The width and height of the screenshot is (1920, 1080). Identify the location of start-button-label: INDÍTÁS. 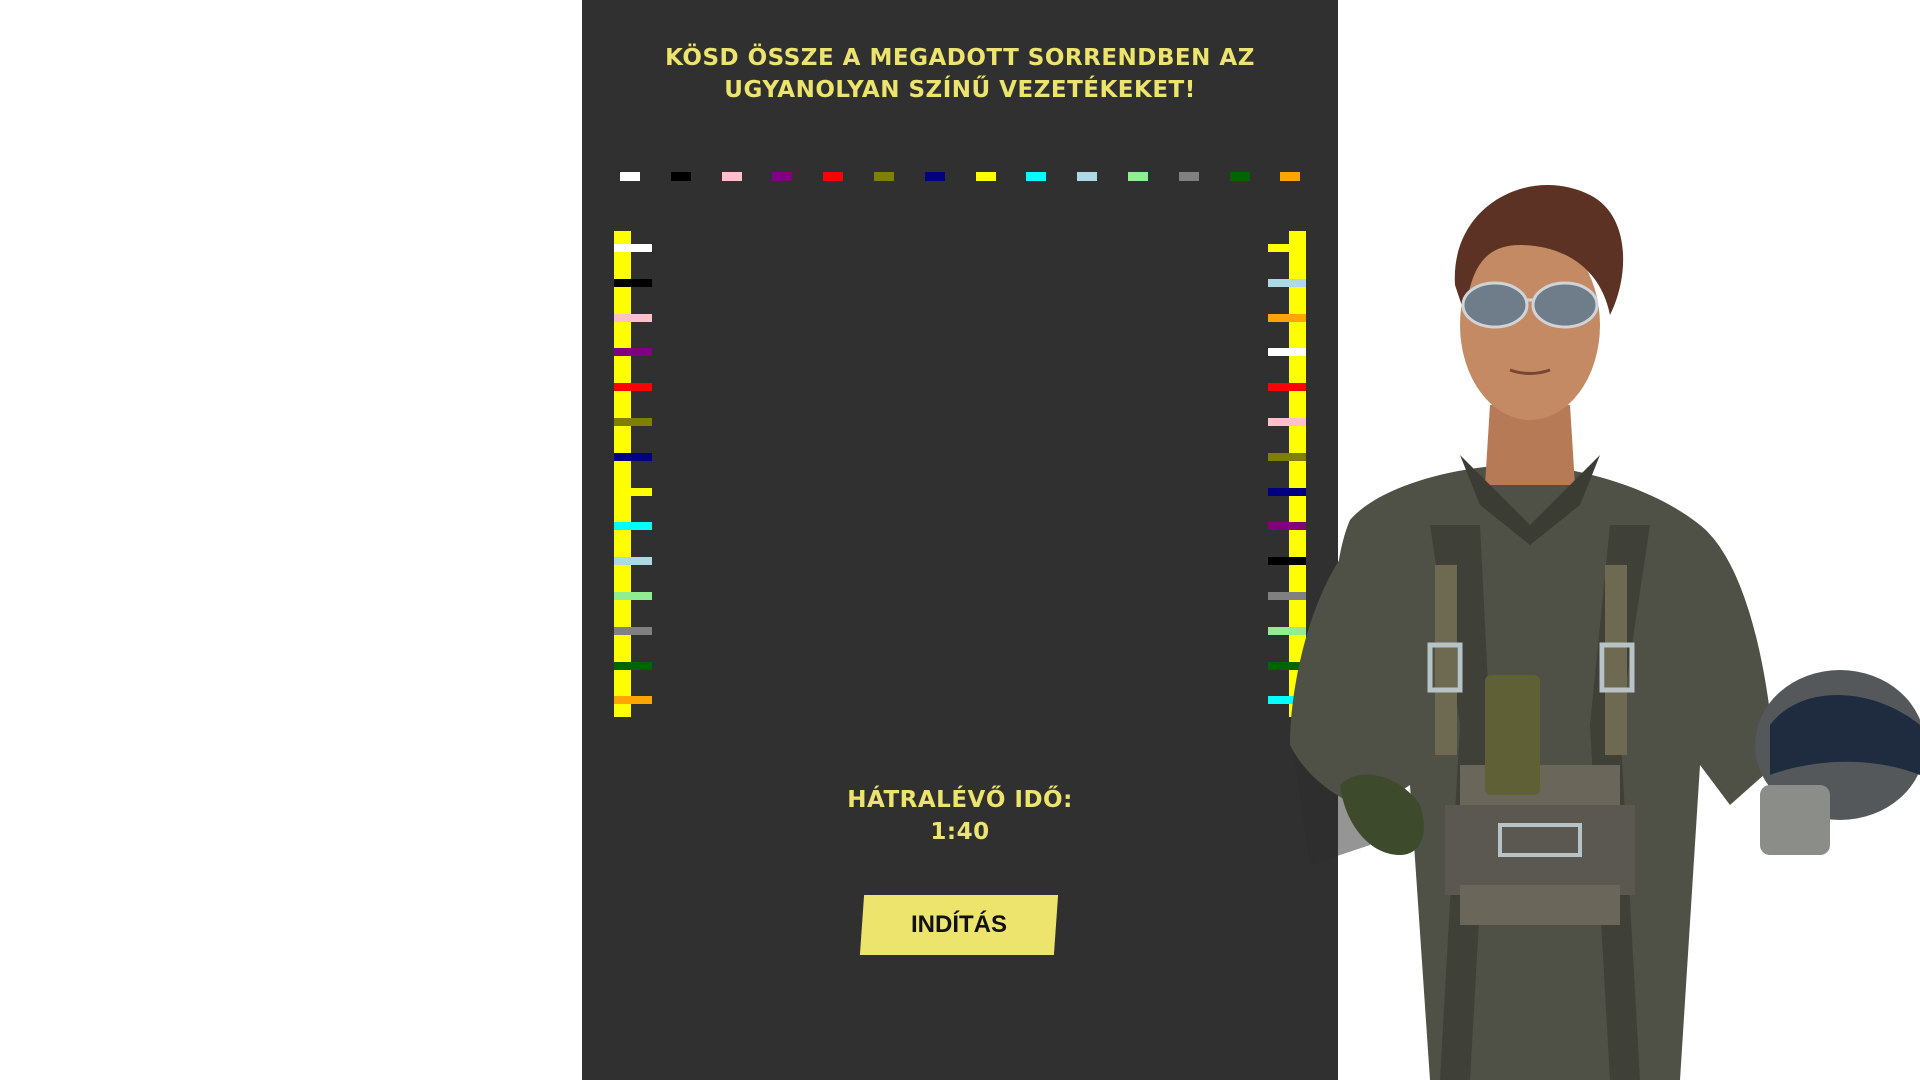
(959, 924).